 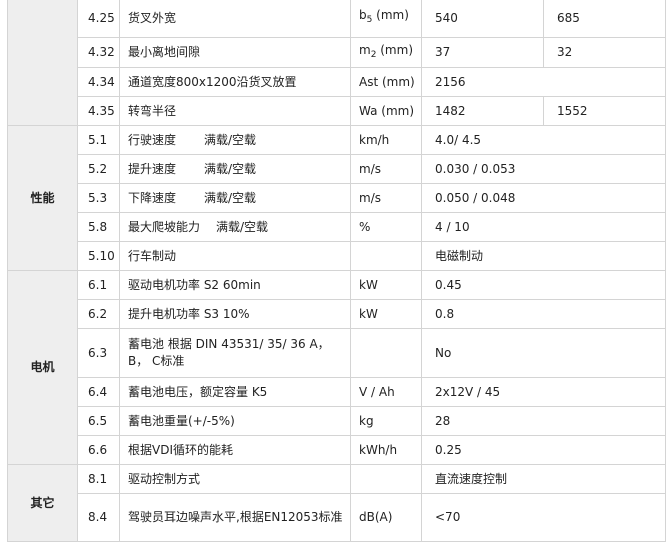 What do you see at coordinates (543, 285) in the screenshot?
I see `row-value-1: 0.45` at bounding box center [543, 285].